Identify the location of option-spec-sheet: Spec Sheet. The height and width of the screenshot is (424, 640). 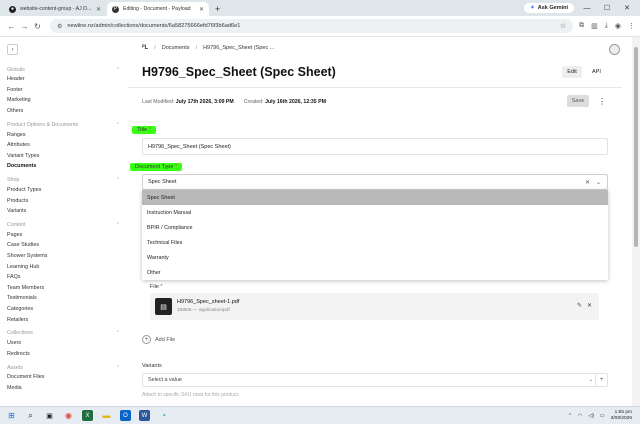
(375, 197).